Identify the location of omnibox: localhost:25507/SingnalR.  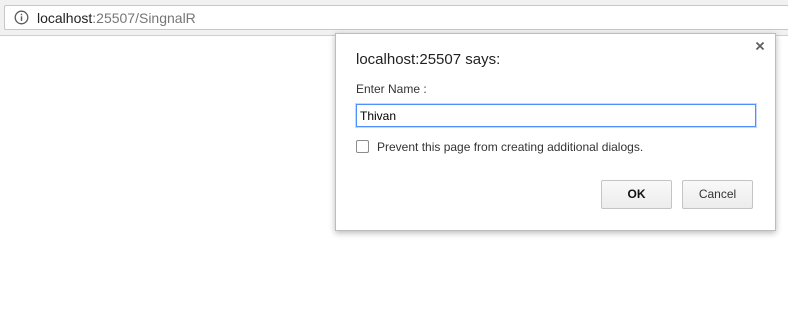
(396, 17).